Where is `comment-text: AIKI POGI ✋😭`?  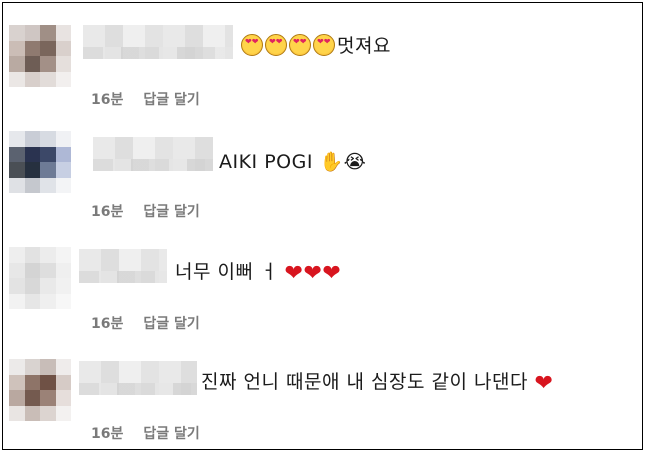 comment-text: AIKI POGI ✋😭 is located at coordinates (292, 162).